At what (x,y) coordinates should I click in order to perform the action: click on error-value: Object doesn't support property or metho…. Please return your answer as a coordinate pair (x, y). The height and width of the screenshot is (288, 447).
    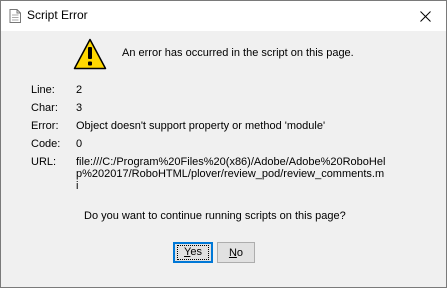
    Looking at the image, I should click on (201, 126).